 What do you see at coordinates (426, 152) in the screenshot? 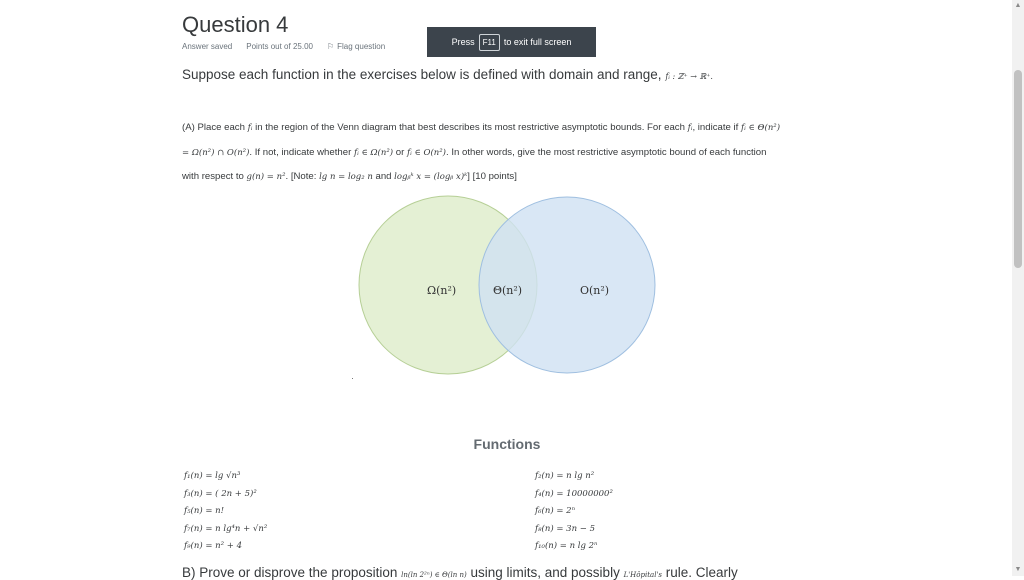
I see `part-a-math: fᵢ ∈ O(n²)` at bounding box center [426, 152].